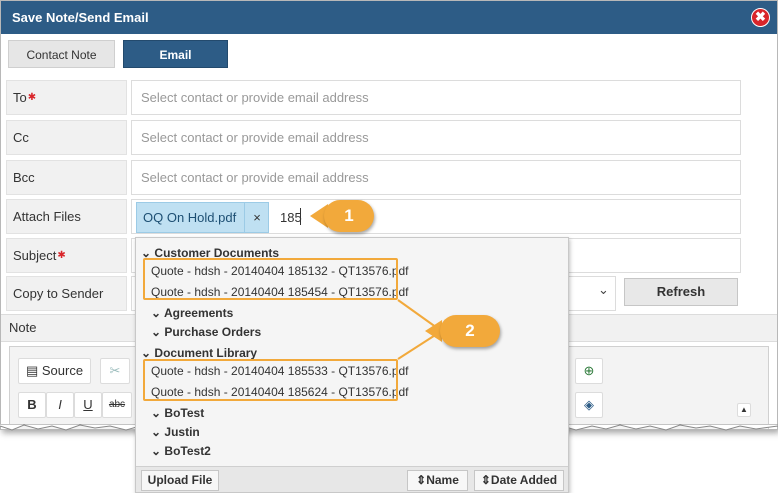 This screenshot has width=778, height=493. Describe the element at coordinates (20, 97) in the screenshot. I see `to-label-text: To` at that location.